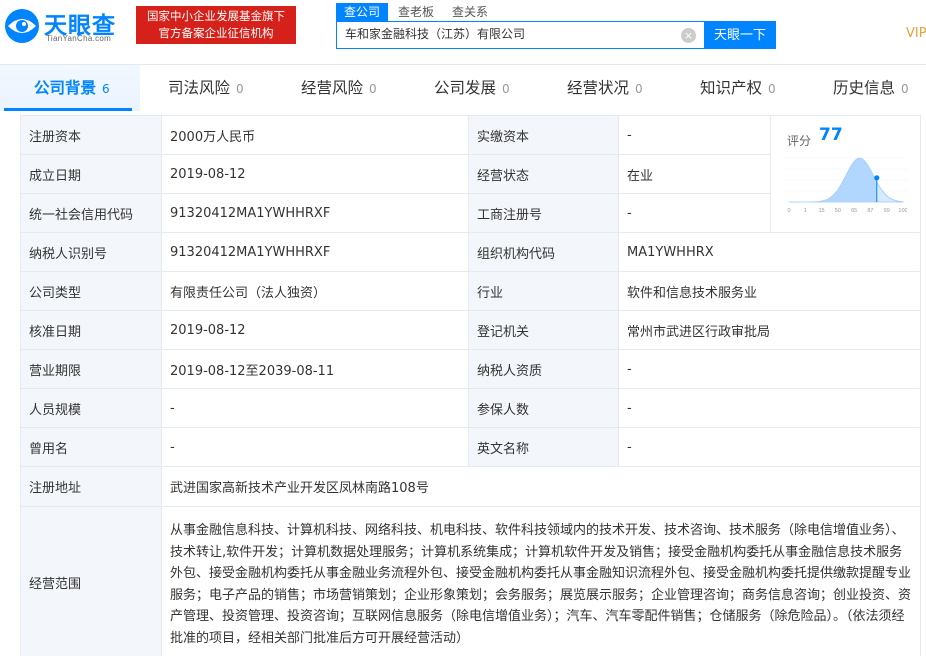  I want to click on site-logo: 天眼查 TianYanCha.com, so click(66, 25).